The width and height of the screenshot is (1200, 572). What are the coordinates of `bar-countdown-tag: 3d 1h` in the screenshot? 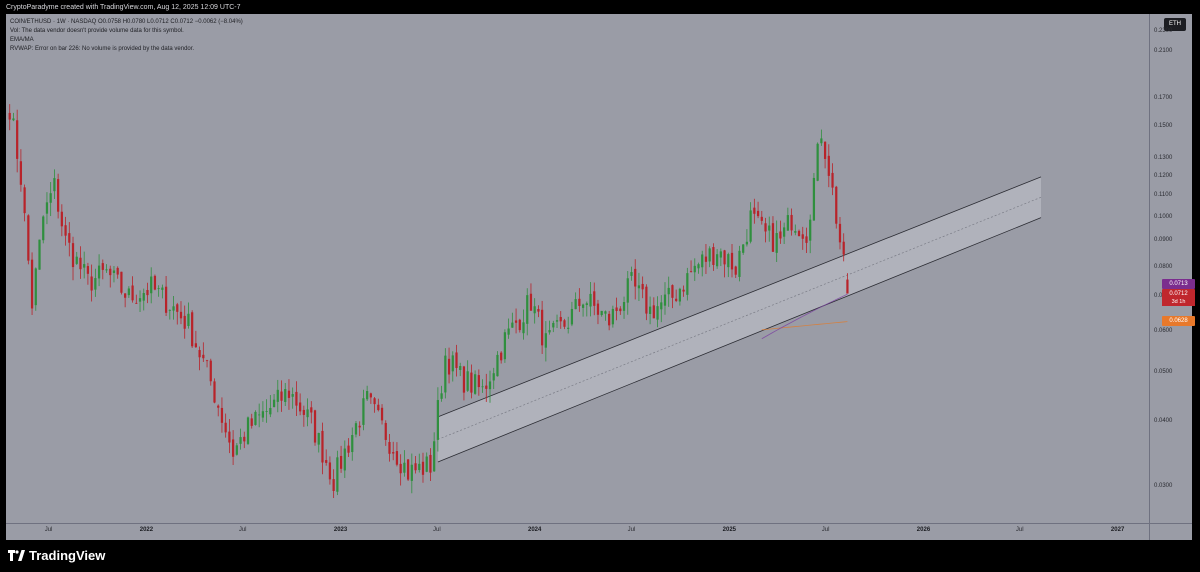 It's located at (1178, 302).